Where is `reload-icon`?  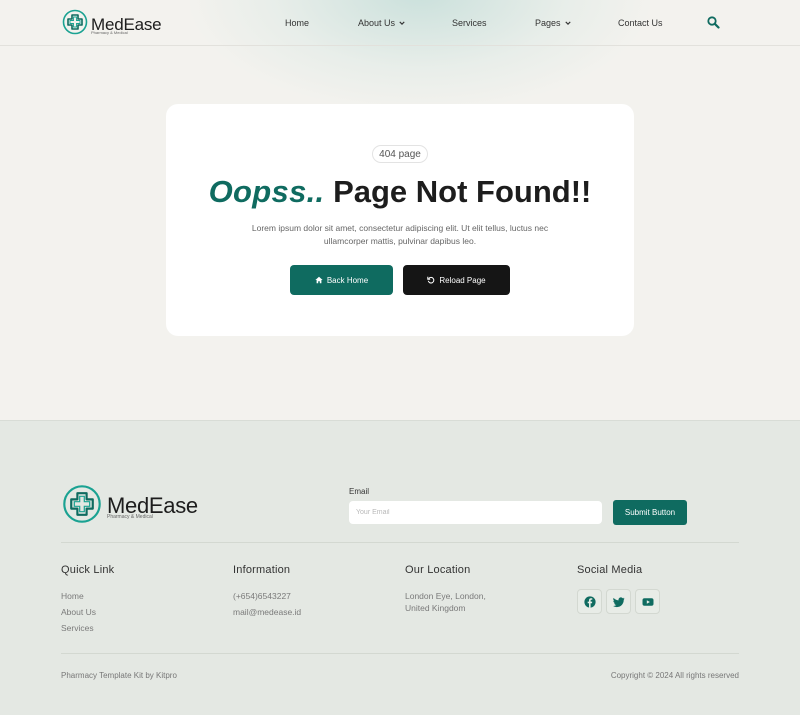 reload-icon is located at coordinates (431, 280).